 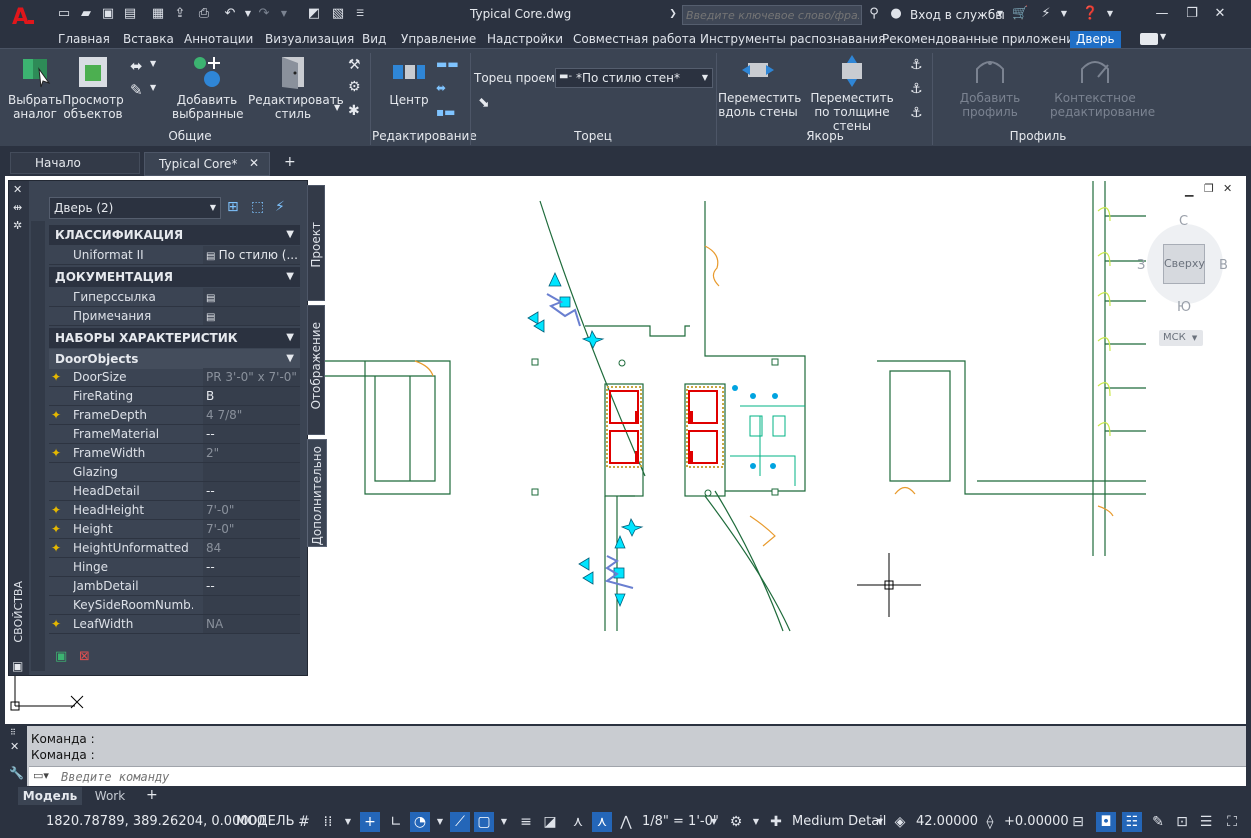 I want to click on command-customize-icon: 🔧, so click(x=16, y=773).